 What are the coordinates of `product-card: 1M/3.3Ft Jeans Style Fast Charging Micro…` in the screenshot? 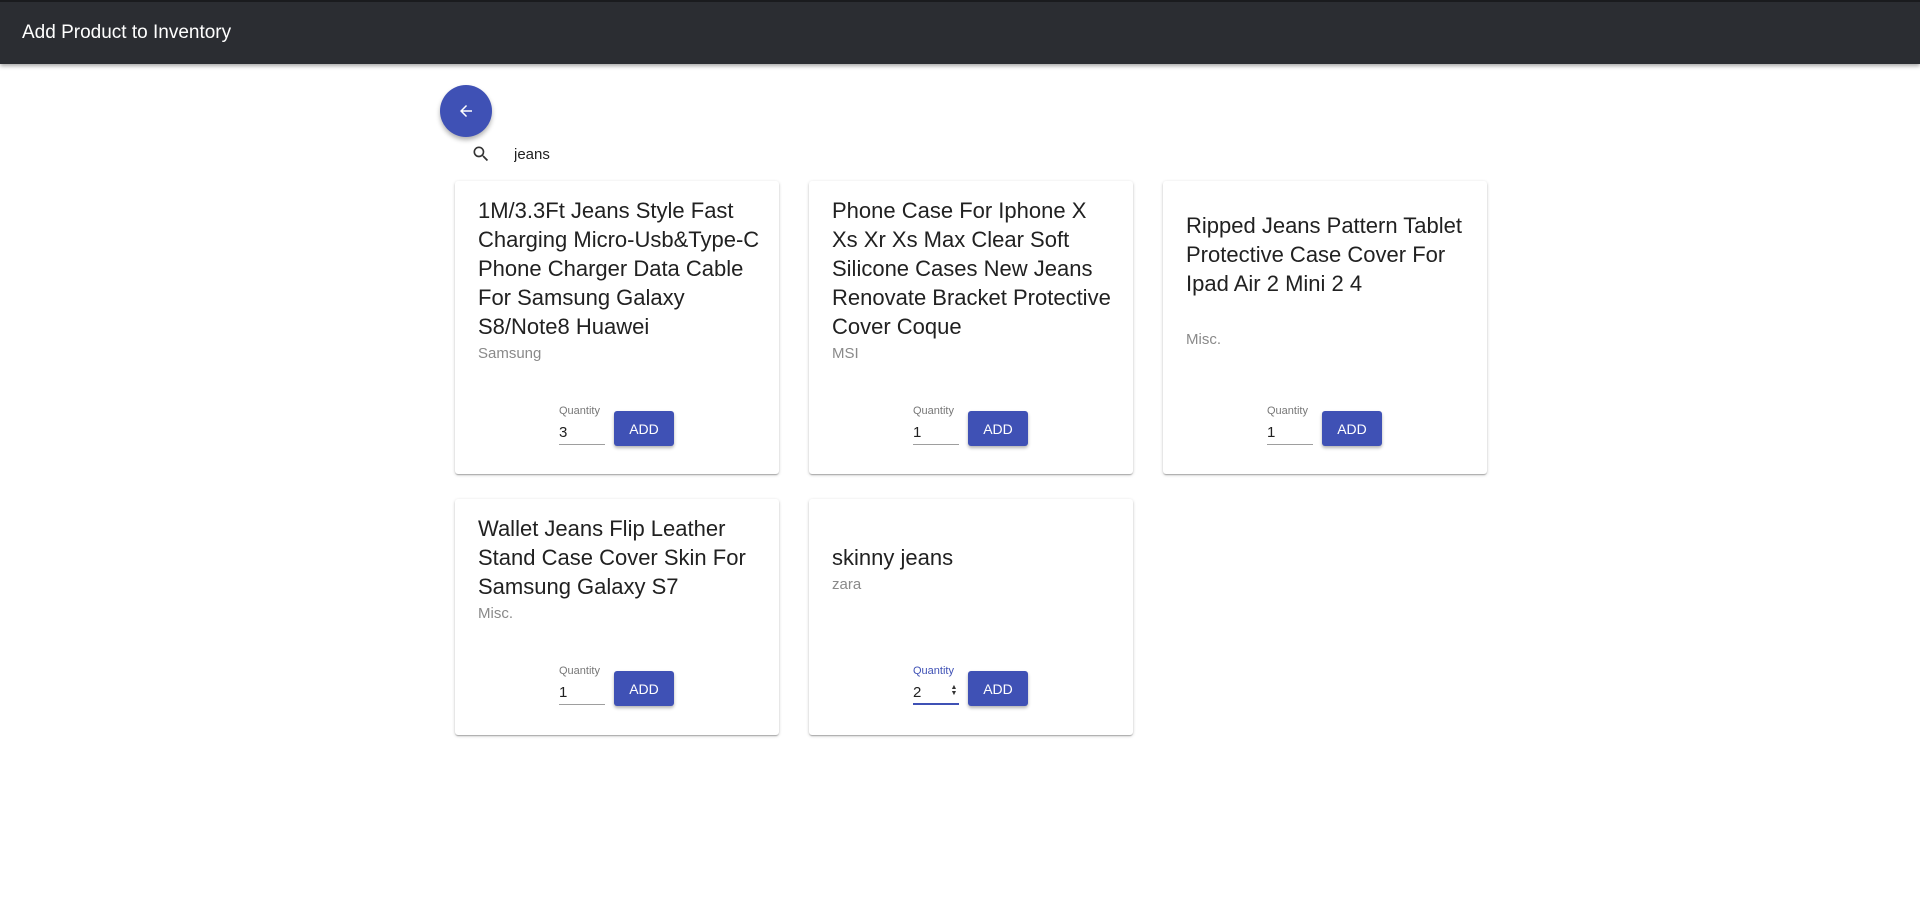 It's located at (617, 327).